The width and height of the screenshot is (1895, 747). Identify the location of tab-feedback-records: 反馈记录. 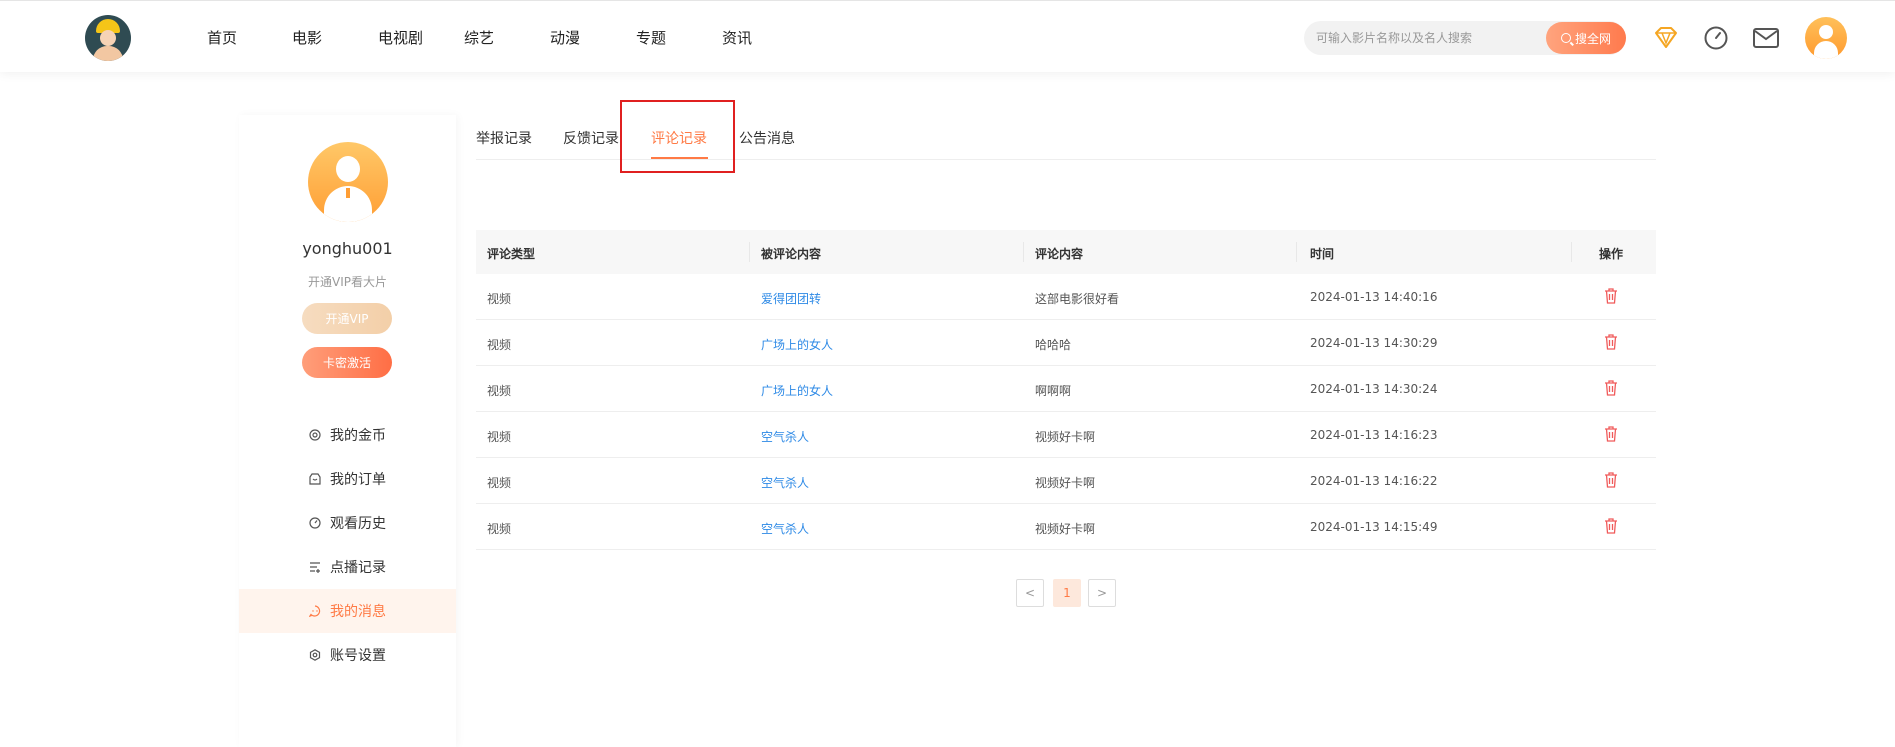
(591, 138).